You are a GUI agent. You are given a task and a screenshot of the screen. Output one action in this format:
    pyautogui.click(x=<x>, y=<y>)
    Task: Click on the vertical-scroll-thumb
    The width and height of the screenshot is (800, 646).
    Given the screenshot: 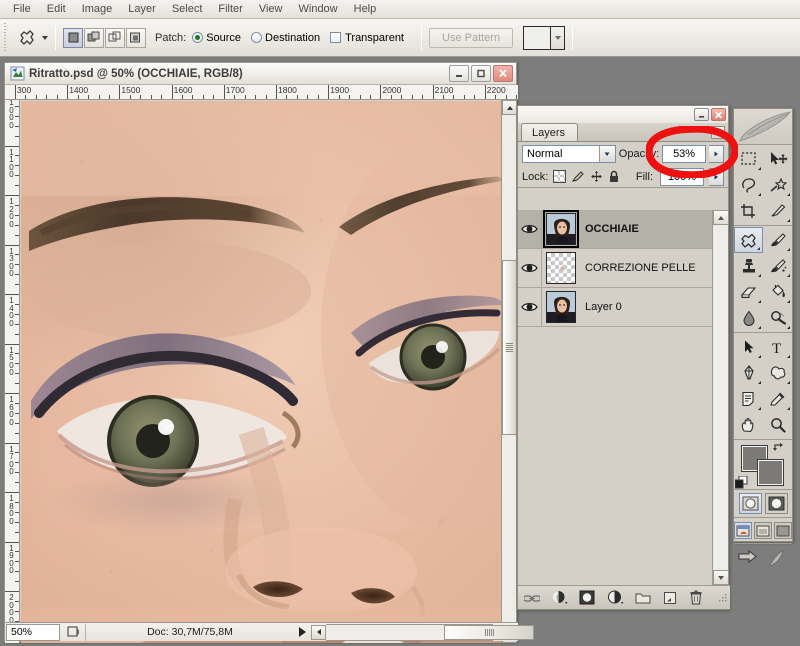 What is the action you would take?
    pyautogui.click(x=509, y=347)
    